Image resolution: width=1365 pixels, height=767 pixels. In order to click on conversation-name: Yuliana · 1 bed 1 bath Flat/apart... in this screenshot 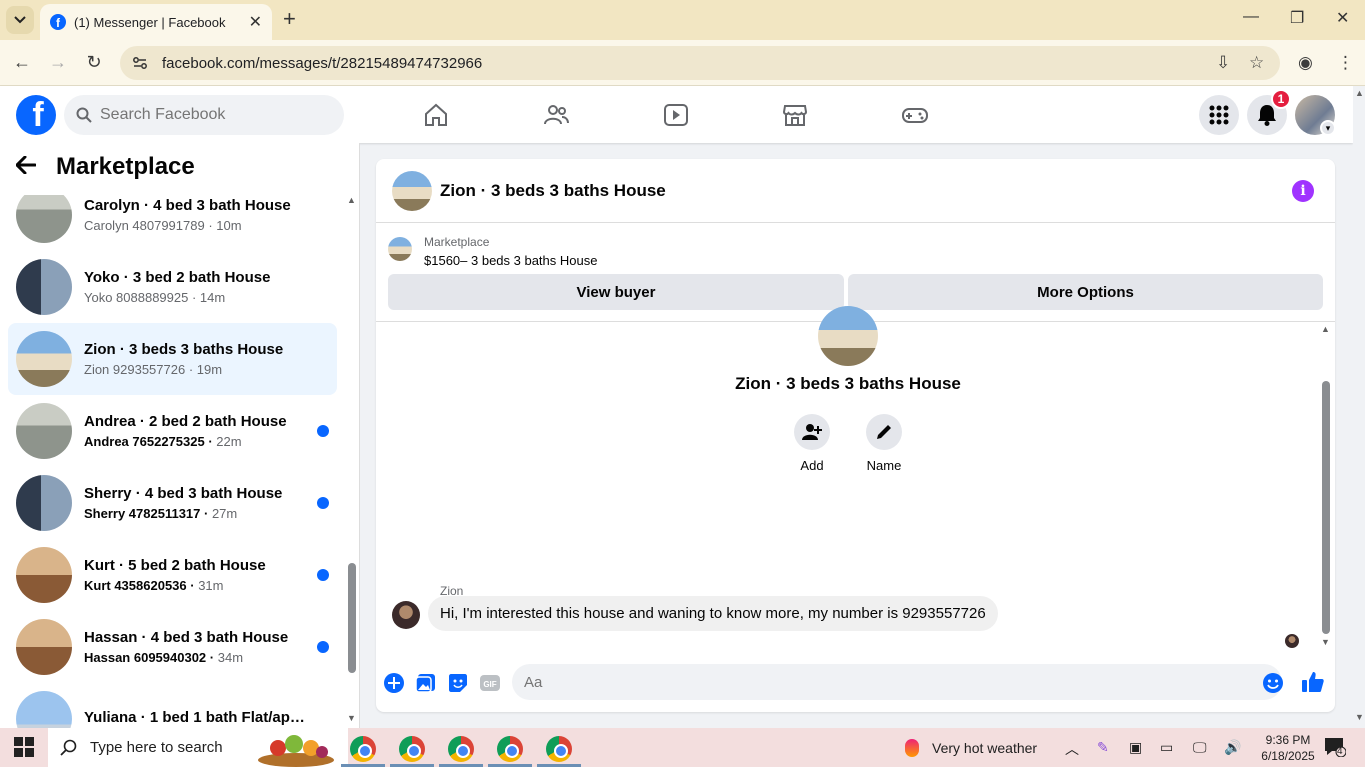, I will do `click(197, 717)`.